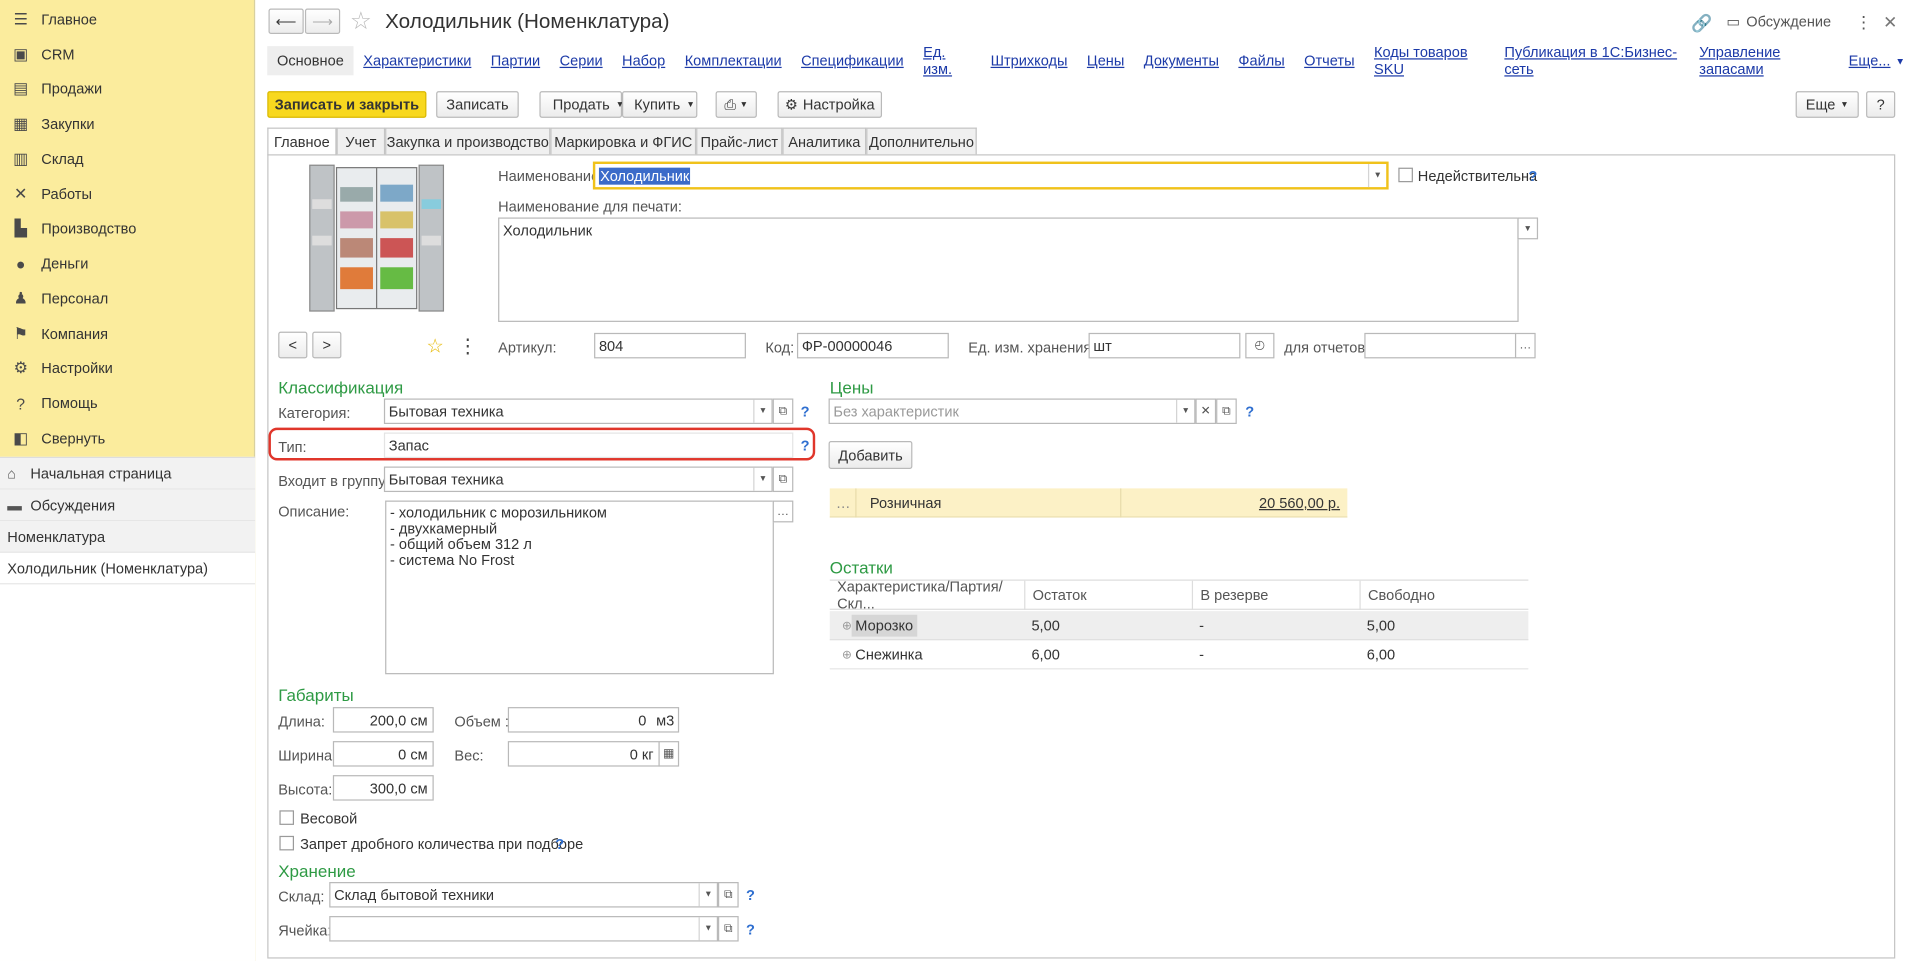 This screenshot has height=961, width=1905. Describe the element at coordinates (762, 479) in the screenshot. I see `group-dropdown-icon: ▼` at that location.